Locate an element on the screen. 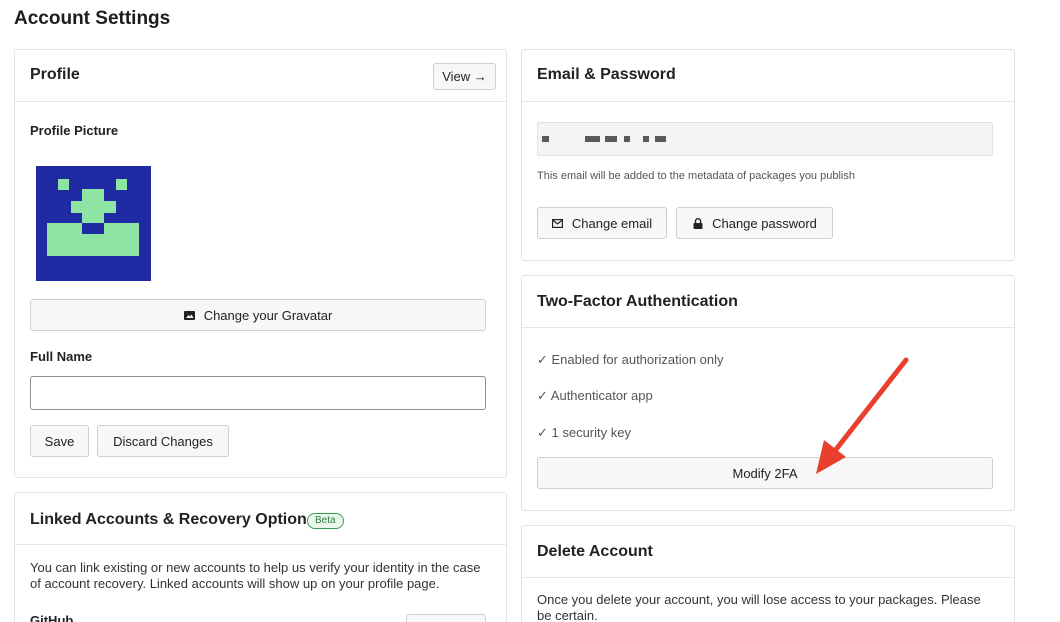 The height and width of the screenshot is (622, 1060). avatar-image is located at coordinates (93, 223).